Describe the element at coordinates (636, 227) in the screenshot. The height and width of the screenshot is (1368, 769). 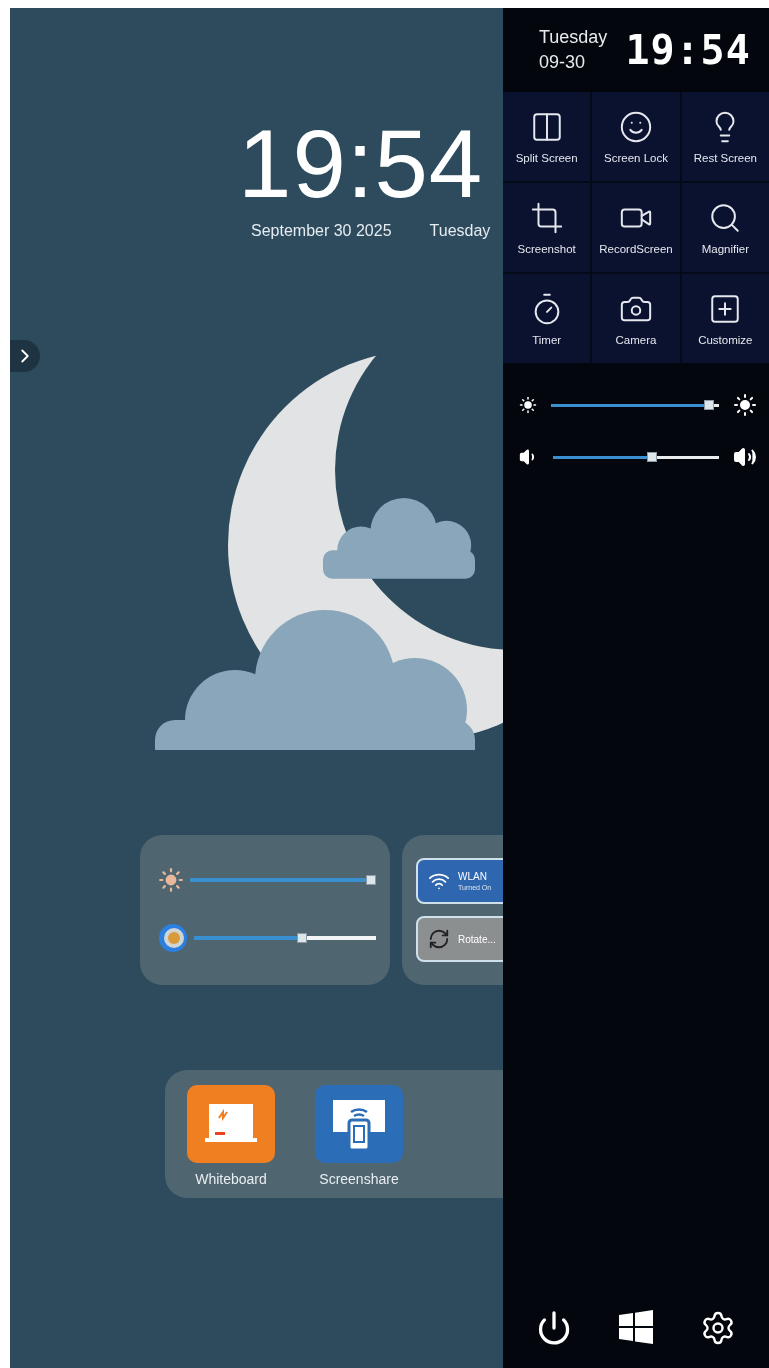
I see `quick-action-tile: RecordScreen` at that location.